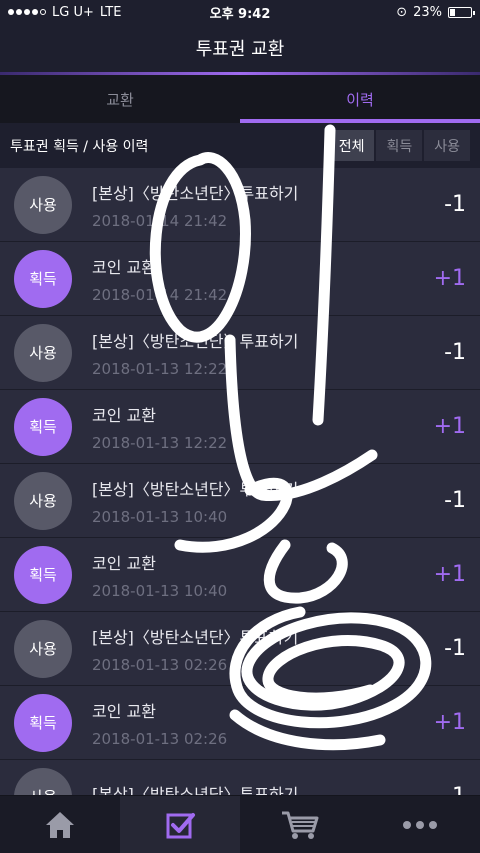 Image resolution: width=480 pixels, height=853 pixels. I want to click on cart-icon, so click(300, 825).